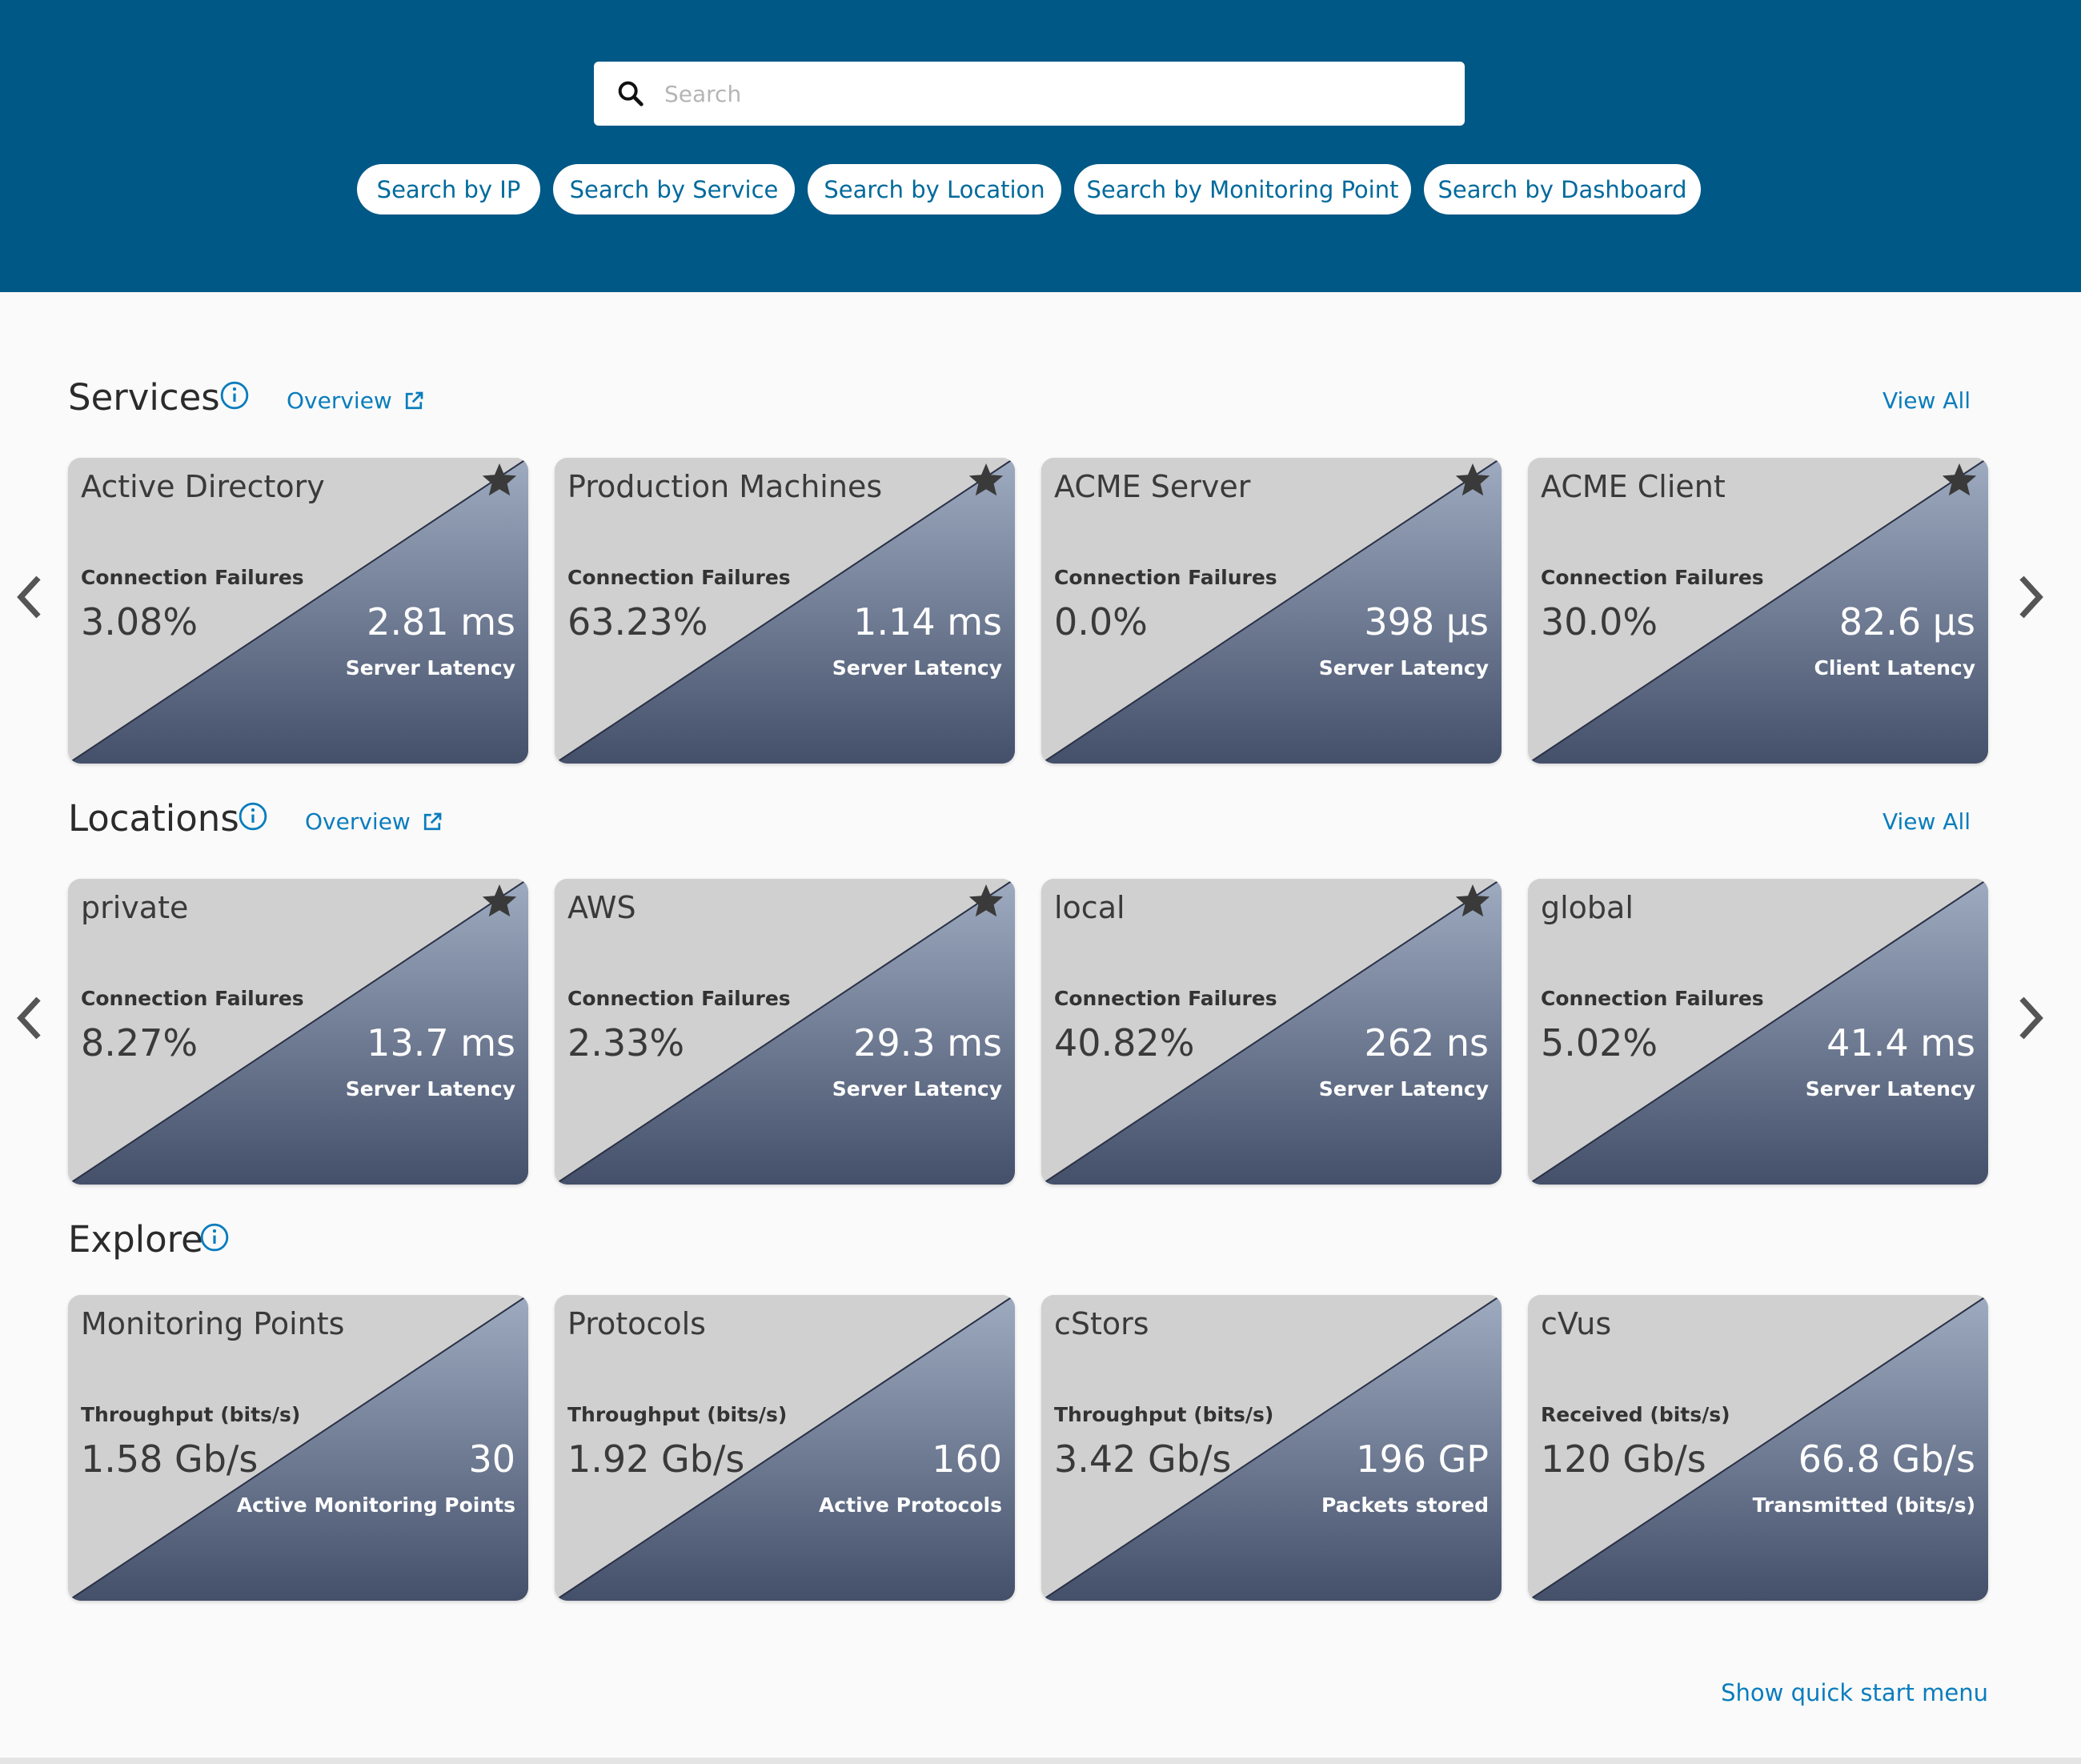 This screenshot has height=1764, width=2081. I want to click on show-quick-start-menu-link: Show quick start menu, so click(1854, 1692).